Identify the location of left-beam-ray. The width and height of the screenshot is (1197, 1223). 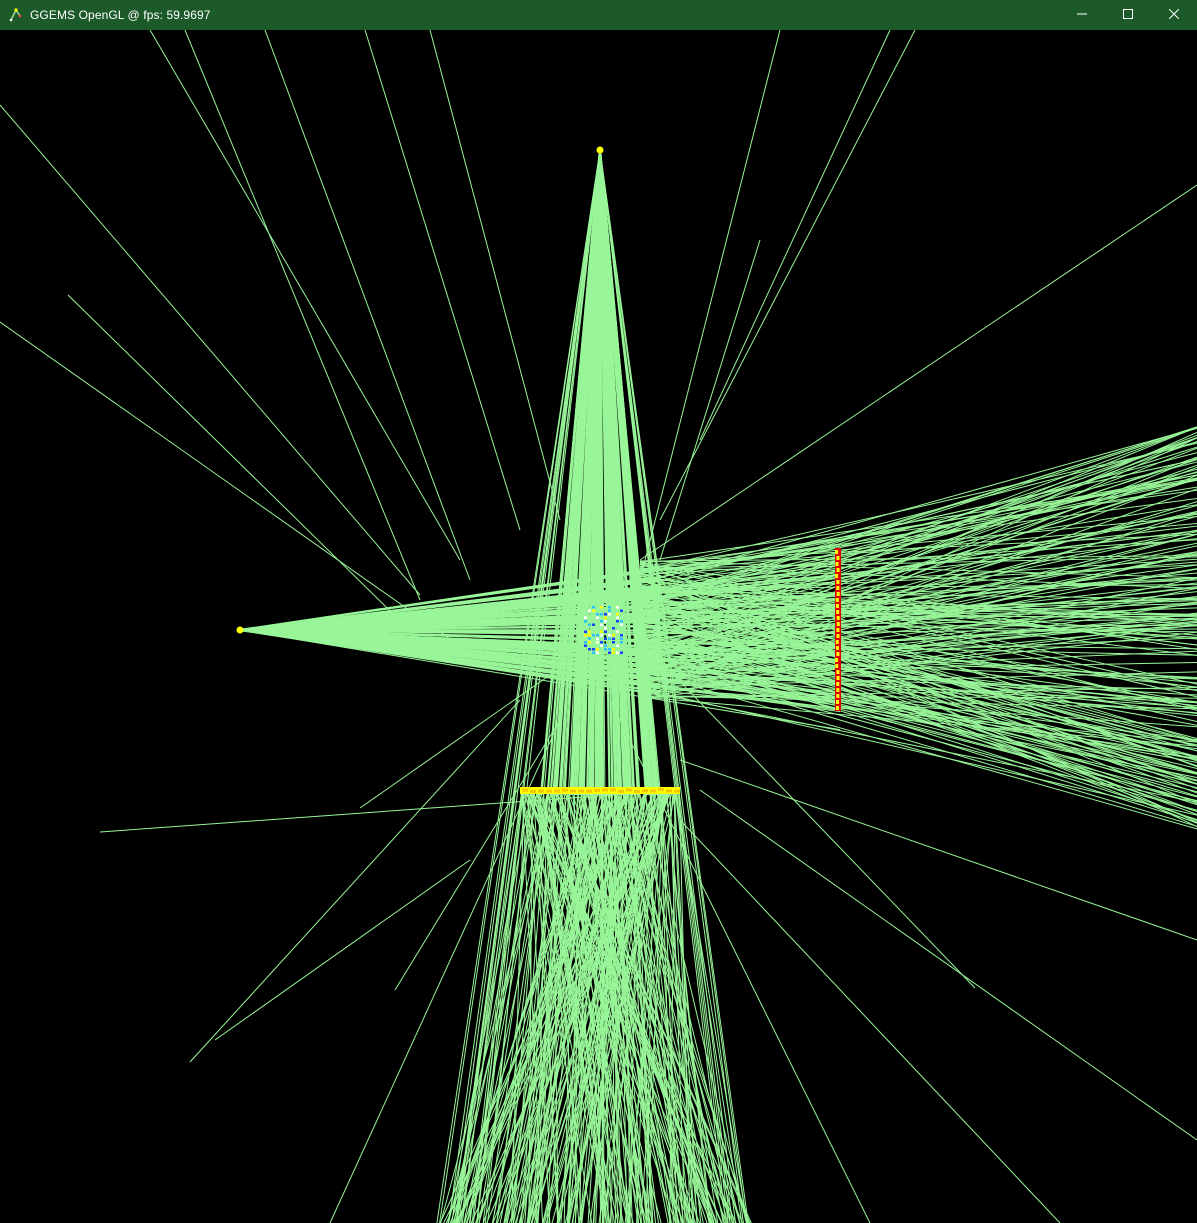
(918, 507).